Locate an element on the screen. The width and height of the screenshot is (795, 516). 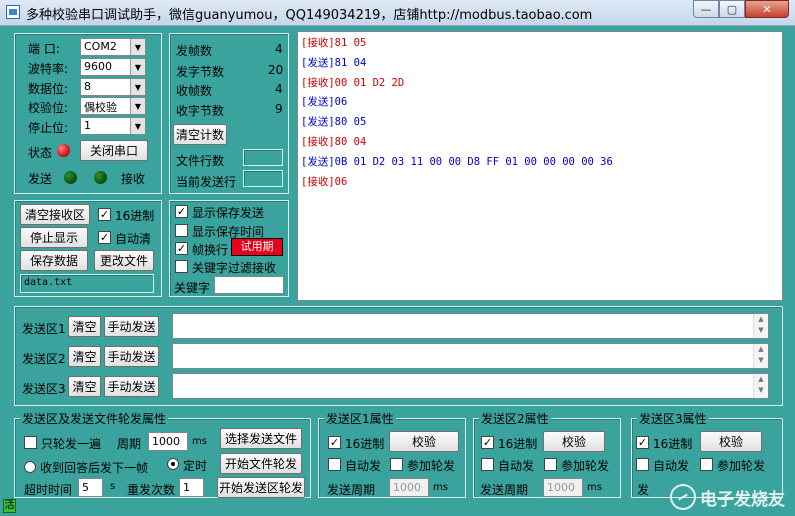
area2-hex-checkbox: ✓ is located at coordinates (487, 442).